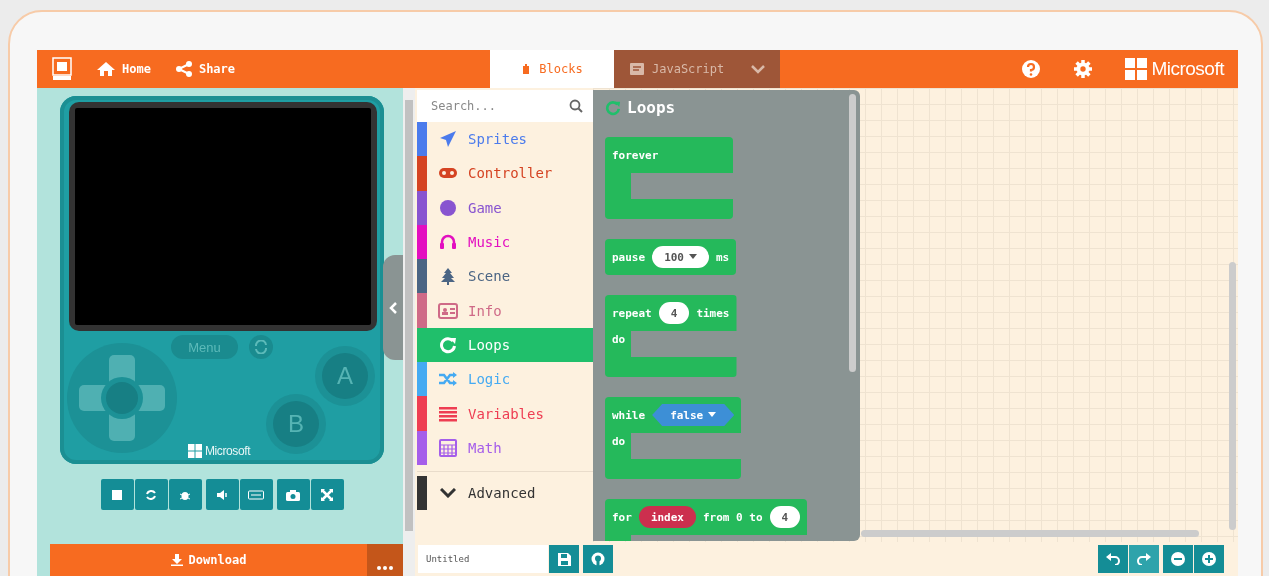 This screenshot has height=576, width=1269. Describe the element at coordinates (106, 69) in the screenshot. I see `home-icon` at that location.